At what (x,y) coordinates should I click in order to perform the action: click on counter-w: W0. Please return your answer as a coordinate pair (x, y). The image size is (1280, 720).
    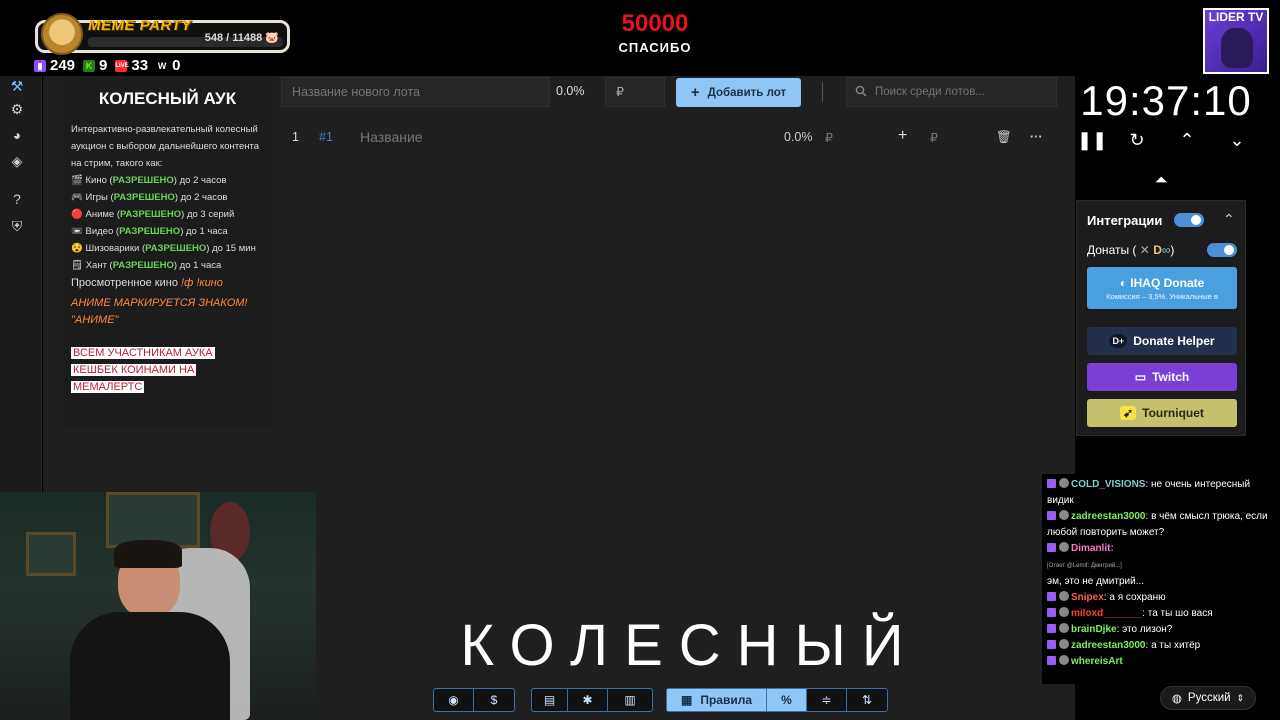
    Looking at the image, I should click on (168, 65).